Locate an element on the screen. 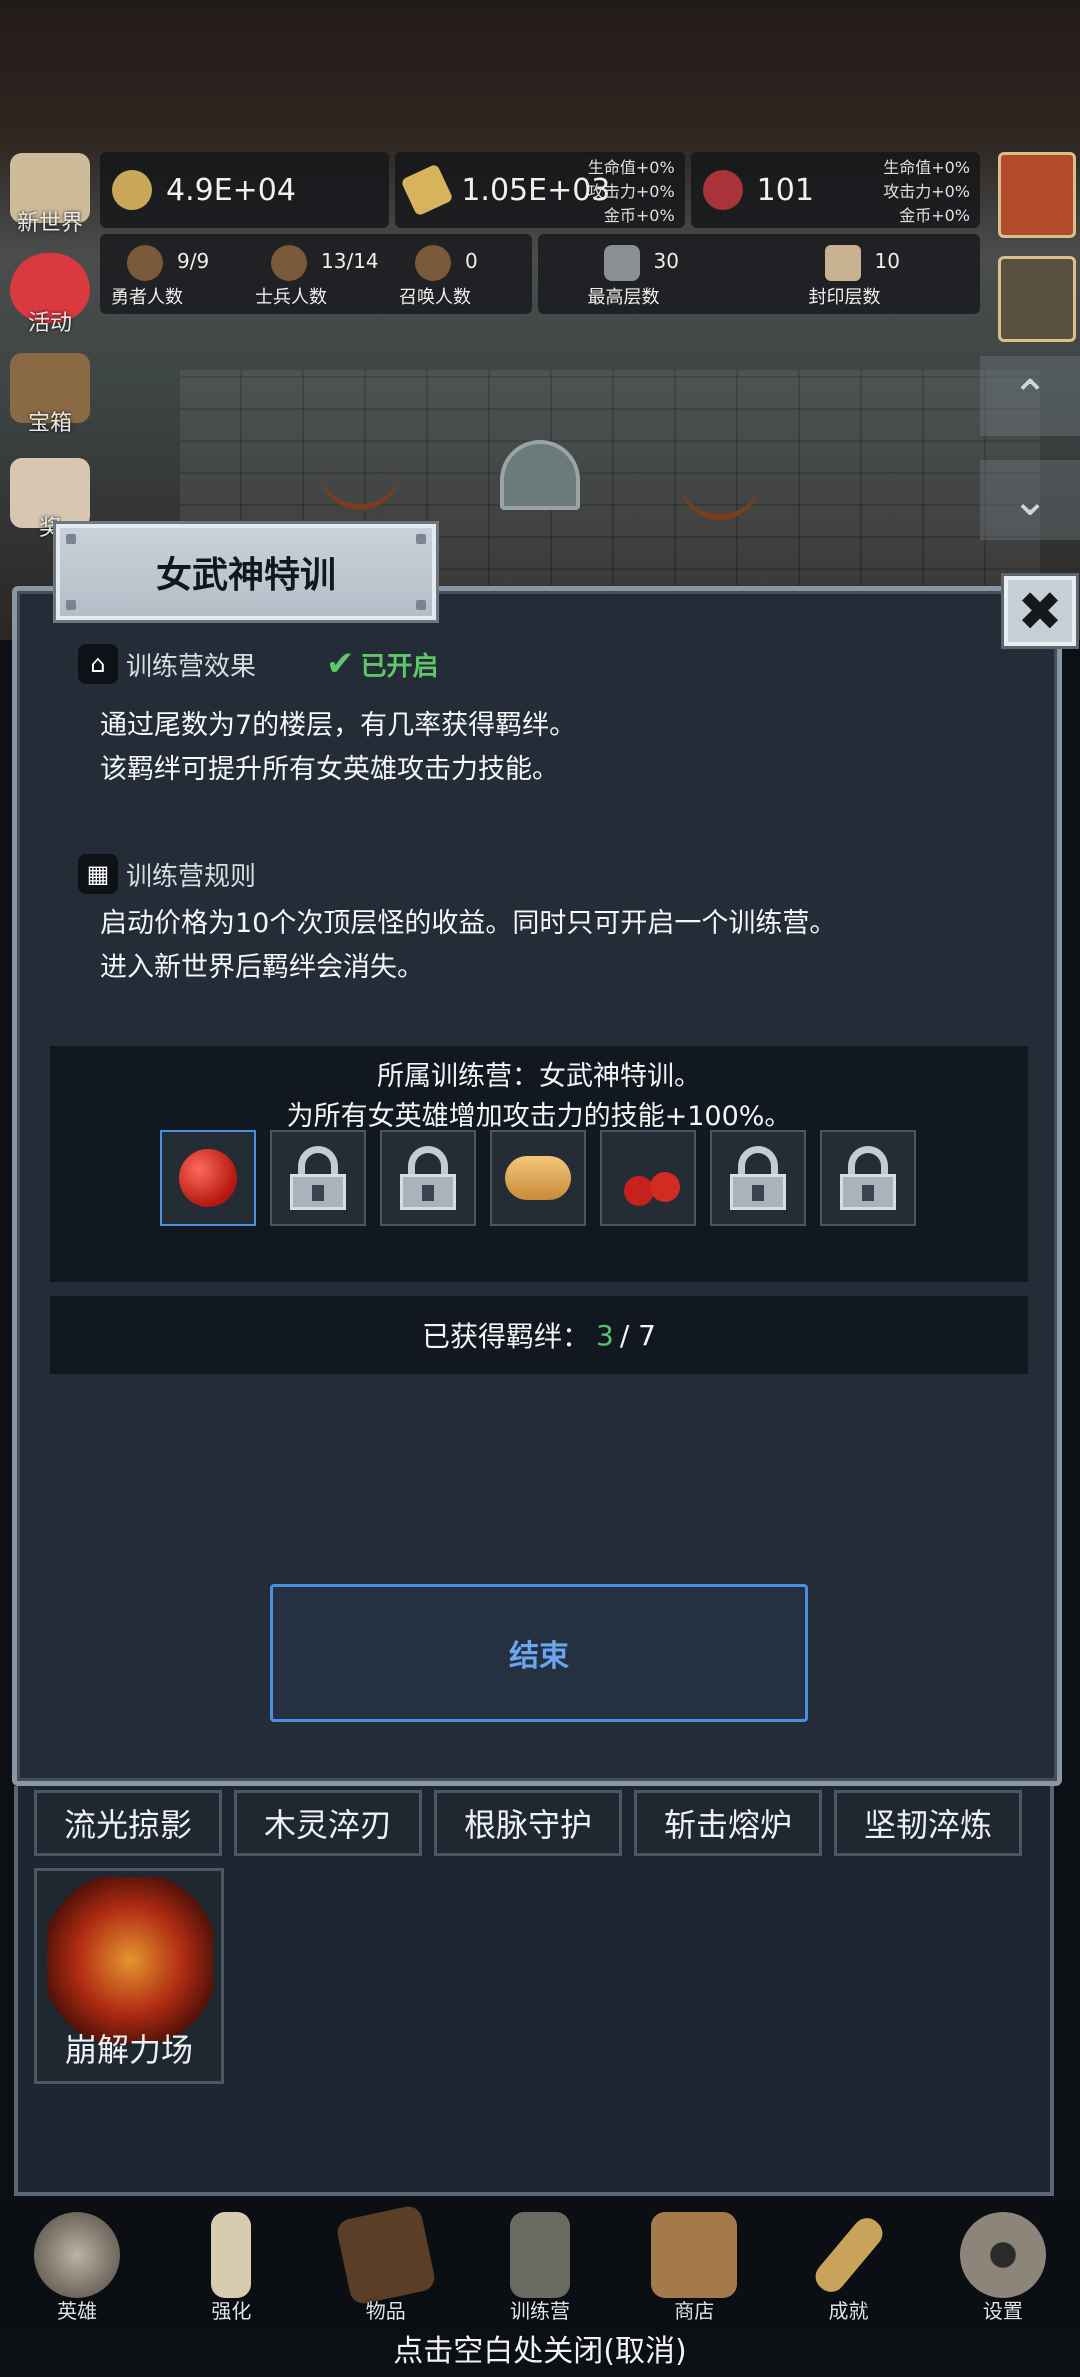  candle-icon is located at coordinates (231, 2255).